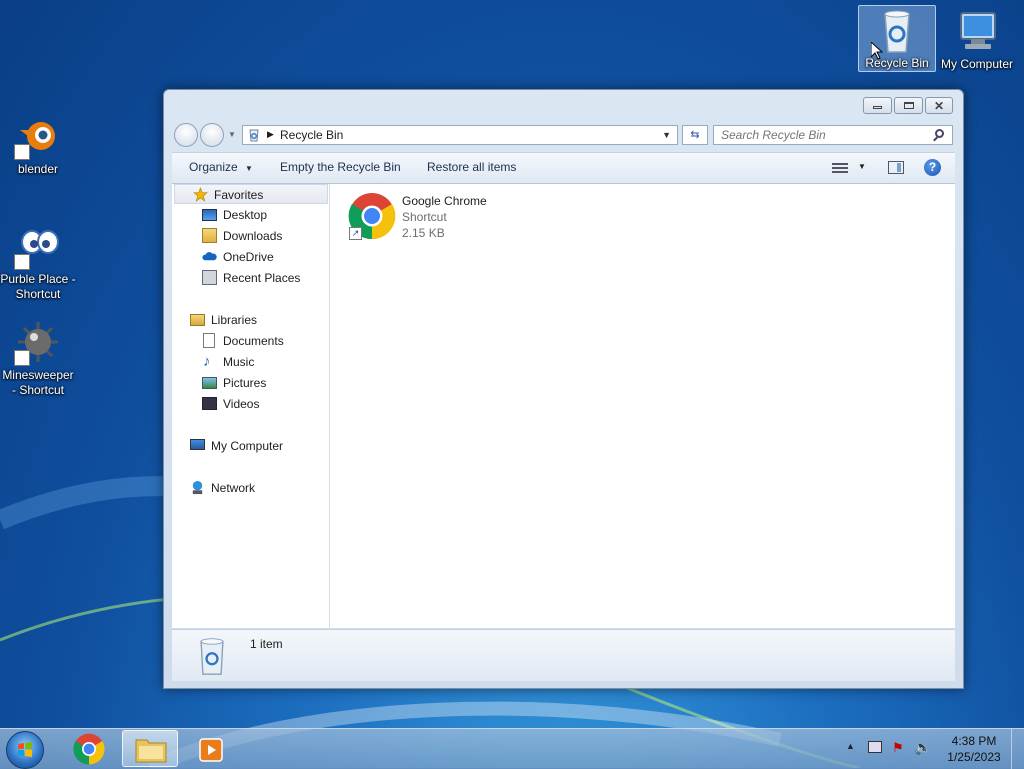  I want to click on search-icon, so click(939, 133).